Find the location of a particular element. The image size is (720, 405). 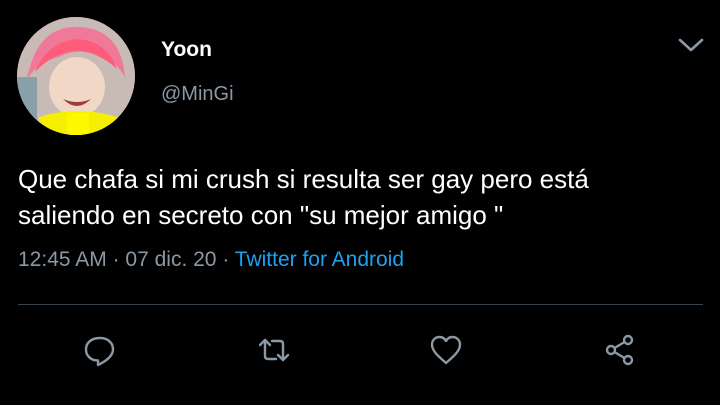

tweet-date: 07 dic. 20 is located at coordinates (171, 259).